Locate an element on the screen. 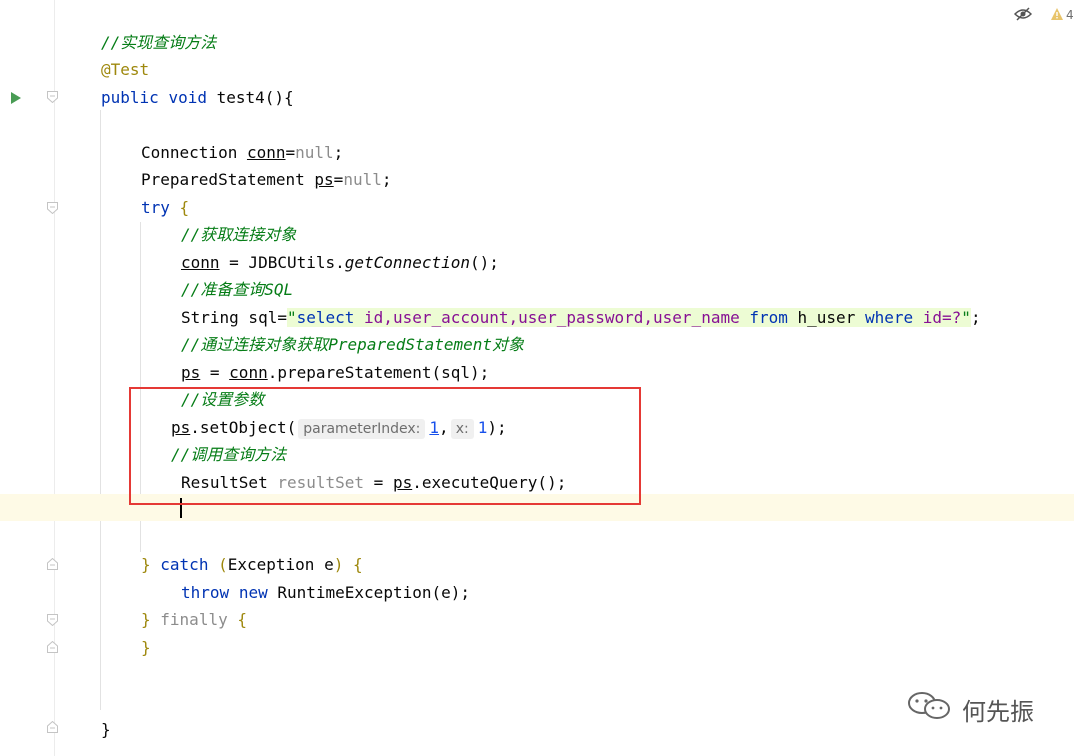 Image resolution: width=1074 pixels, height=756 pixels. highlight-box is located at coordinates (385, 446).